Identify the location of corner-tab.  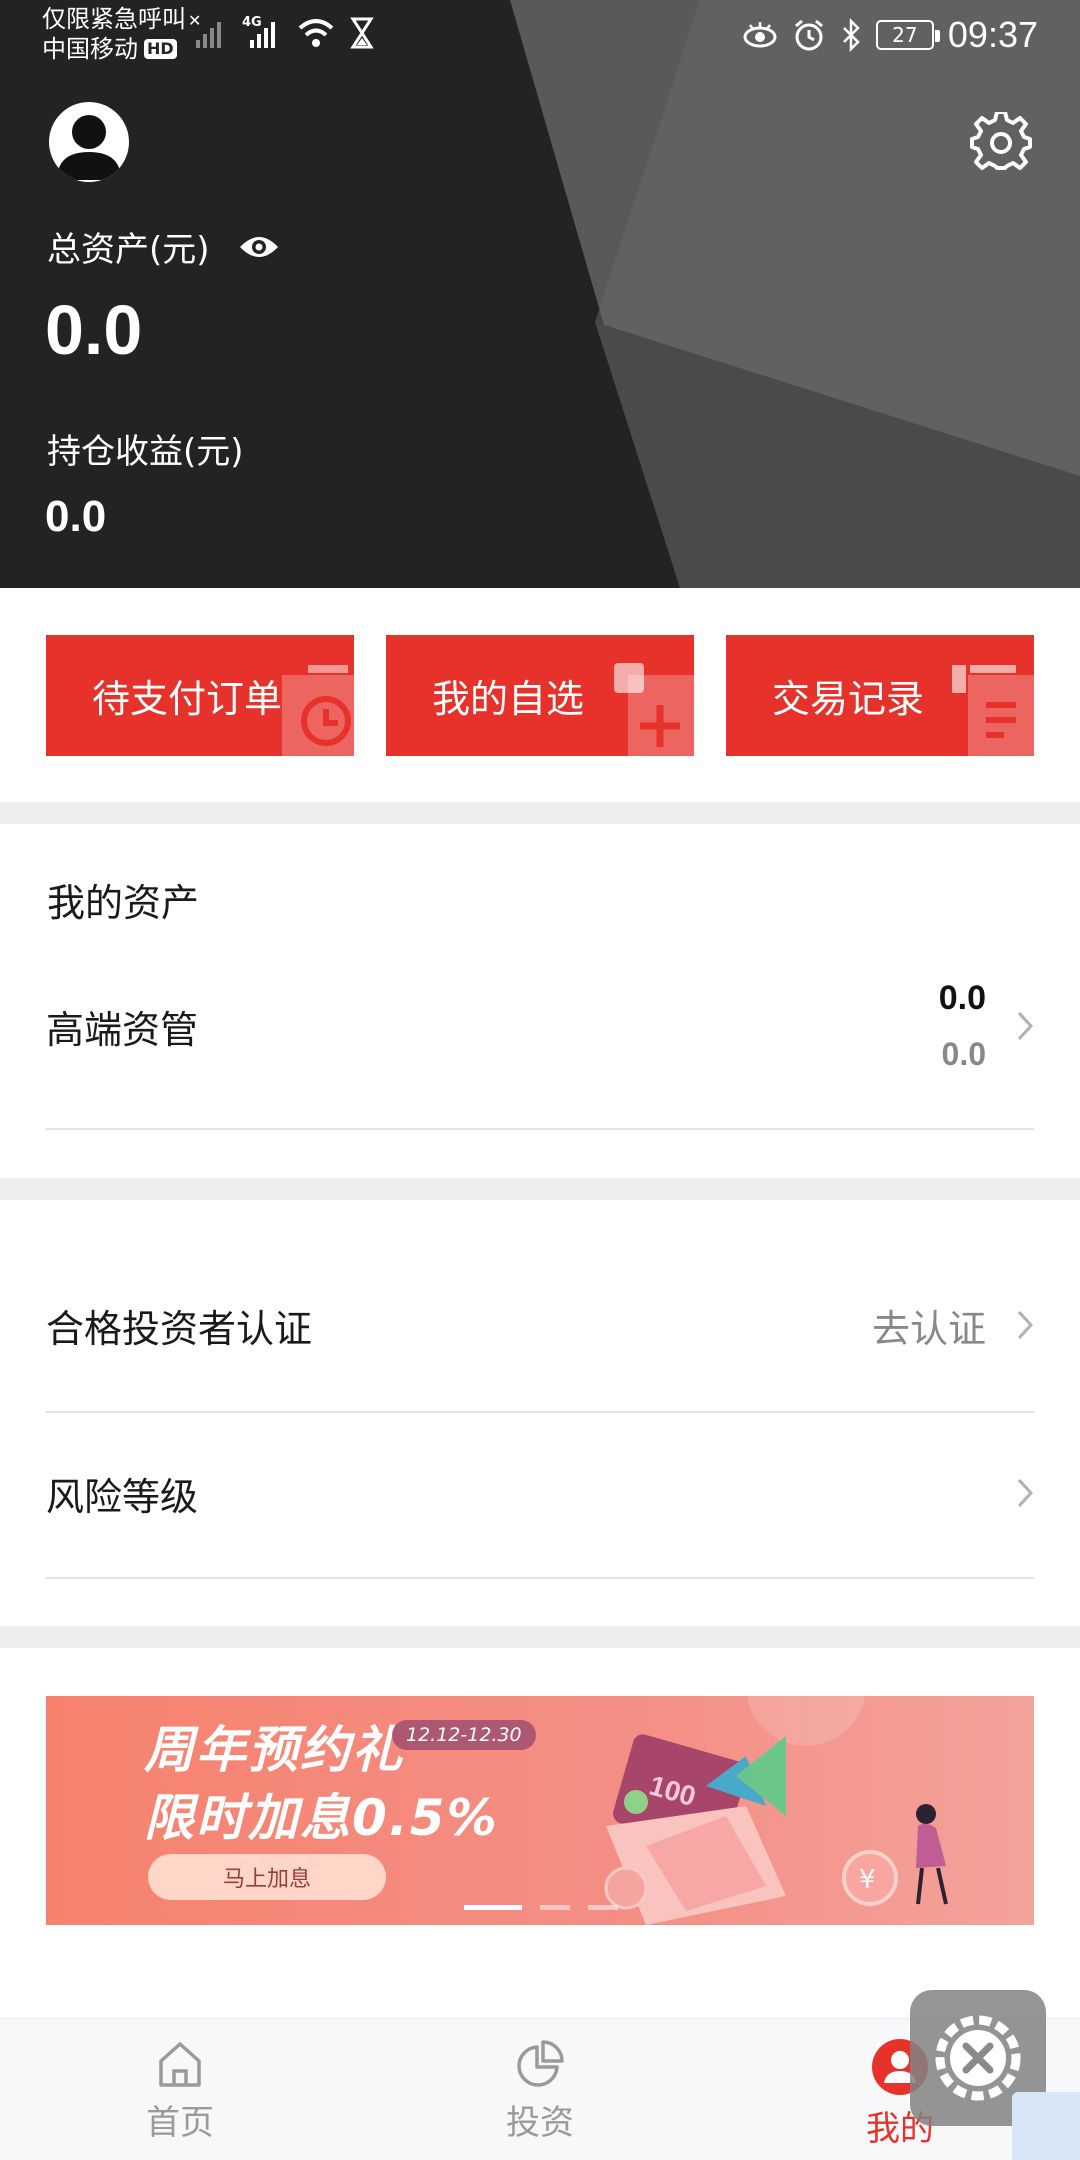
(1046, 2126).